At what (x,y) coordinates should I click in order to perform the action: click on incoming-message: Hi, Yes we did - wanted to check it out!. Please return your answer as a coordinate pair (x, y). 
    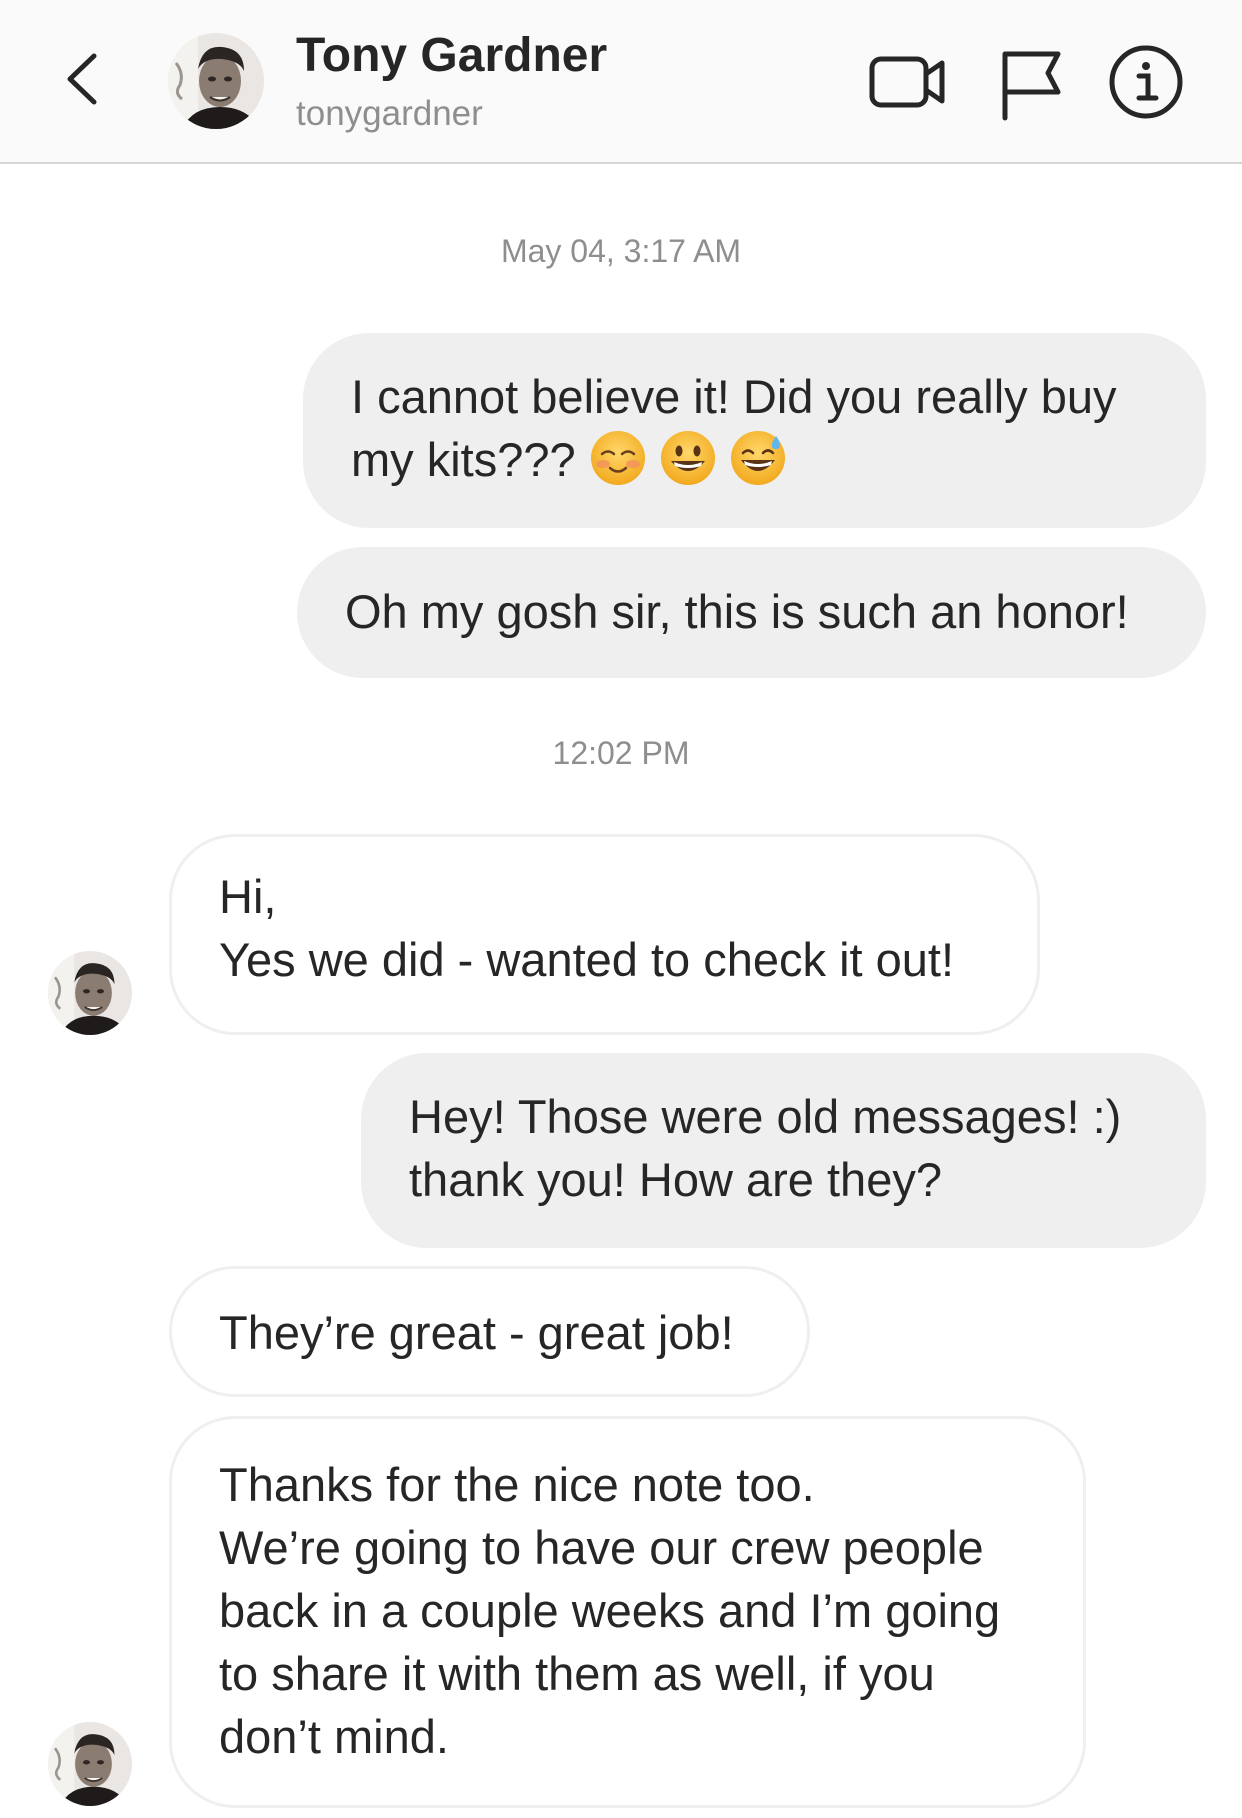
    Looking at the image, I should click on (604, 934).